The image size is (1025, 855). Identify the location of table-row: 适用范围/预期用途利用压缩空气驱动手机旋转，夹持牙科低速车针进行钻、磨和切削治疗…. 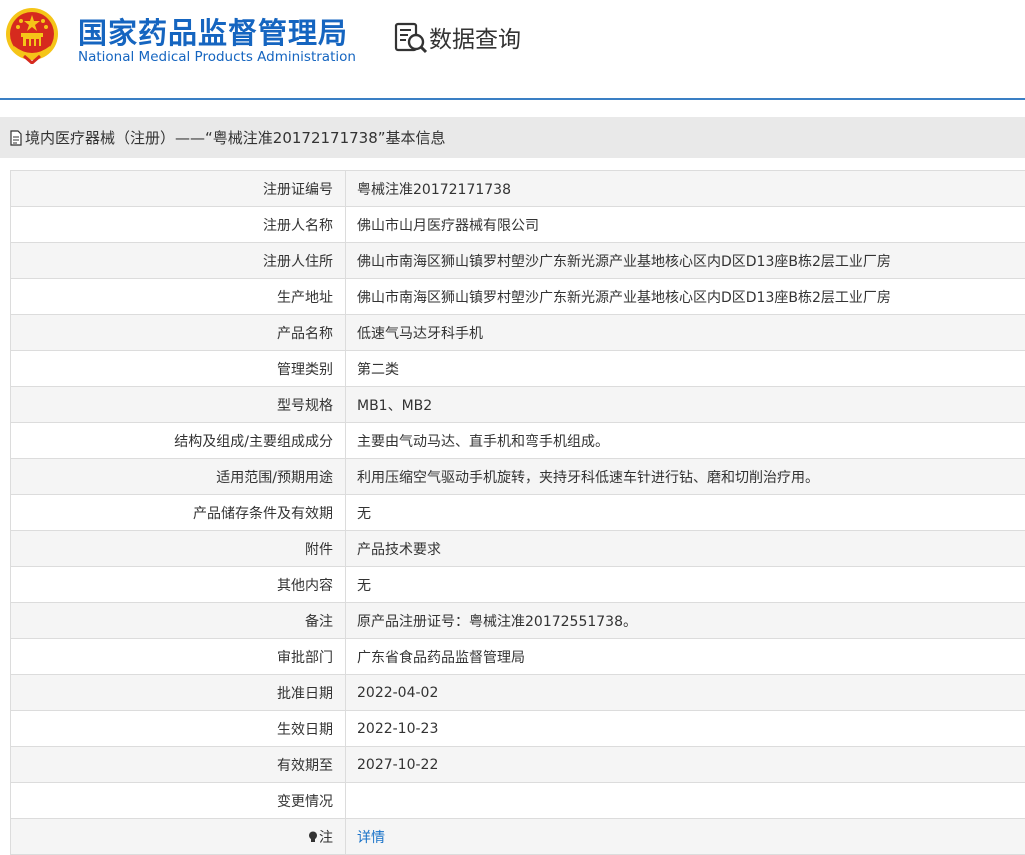
(518, 477).